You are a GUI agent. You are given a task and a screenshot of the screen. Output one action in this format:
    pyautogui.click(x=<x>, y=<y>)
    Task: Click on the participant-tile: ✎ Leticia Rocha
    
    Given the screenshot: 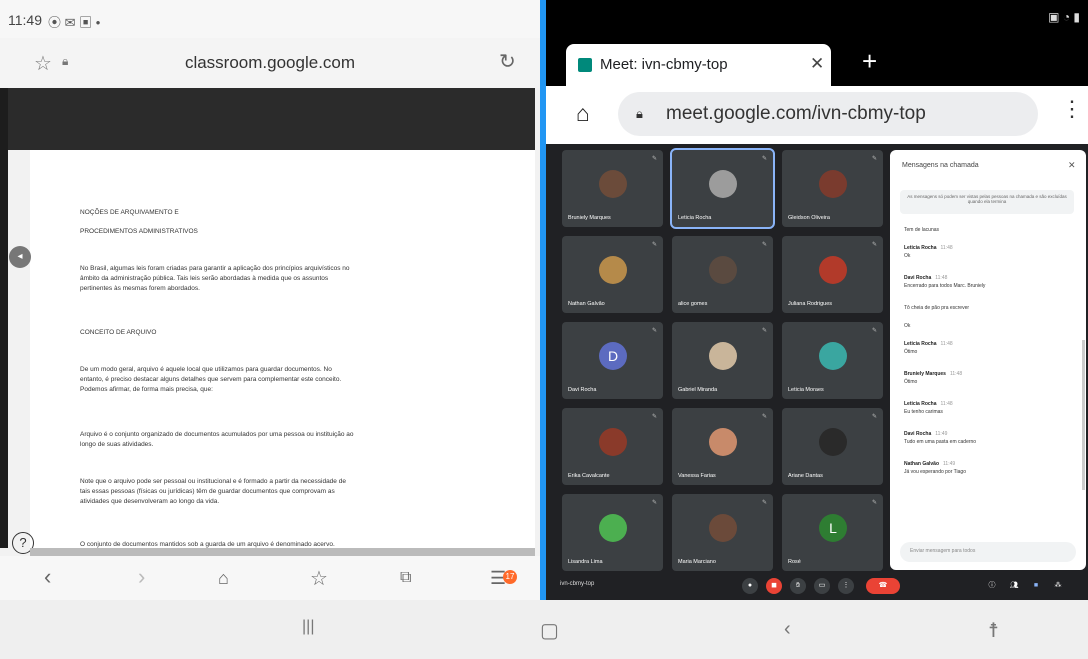 What is the action you would take?
    pyautogui.click(x=722, y=188)
    